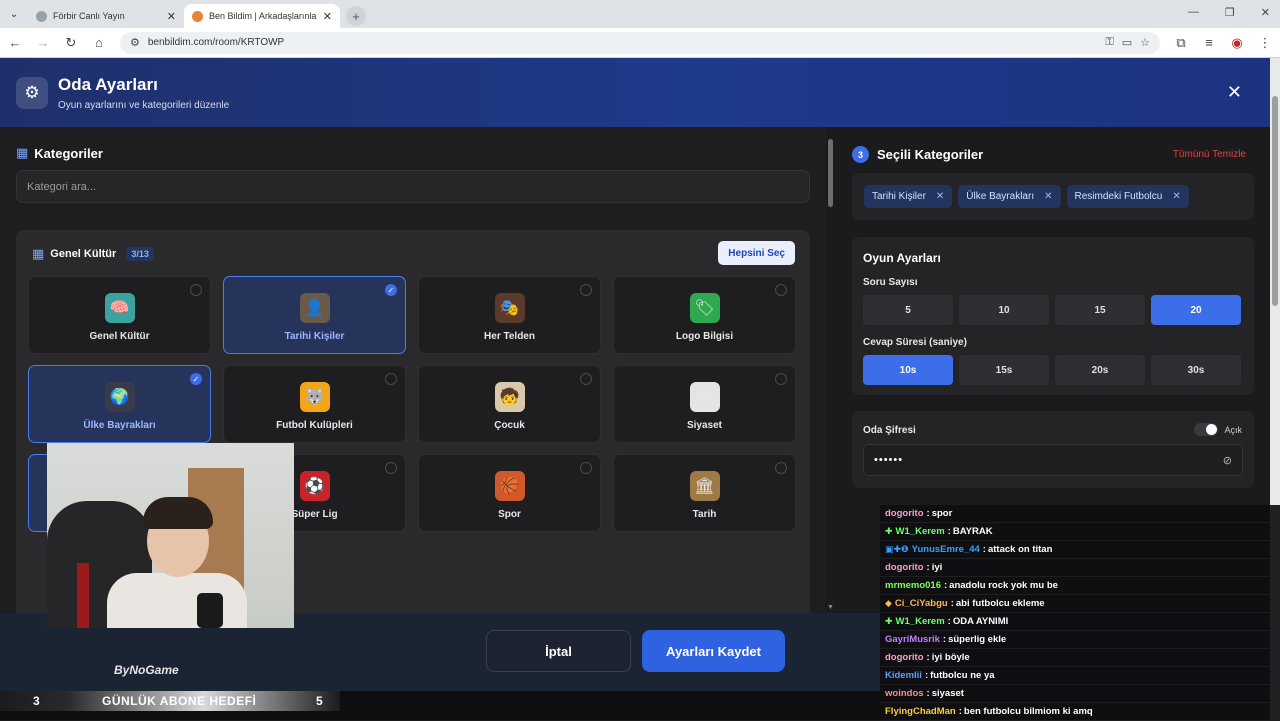  What do you see at coordinates (756, 253) in the screenshot?
I see `select-all-button: Hepsini Seç` at bounding box center [756, 253].